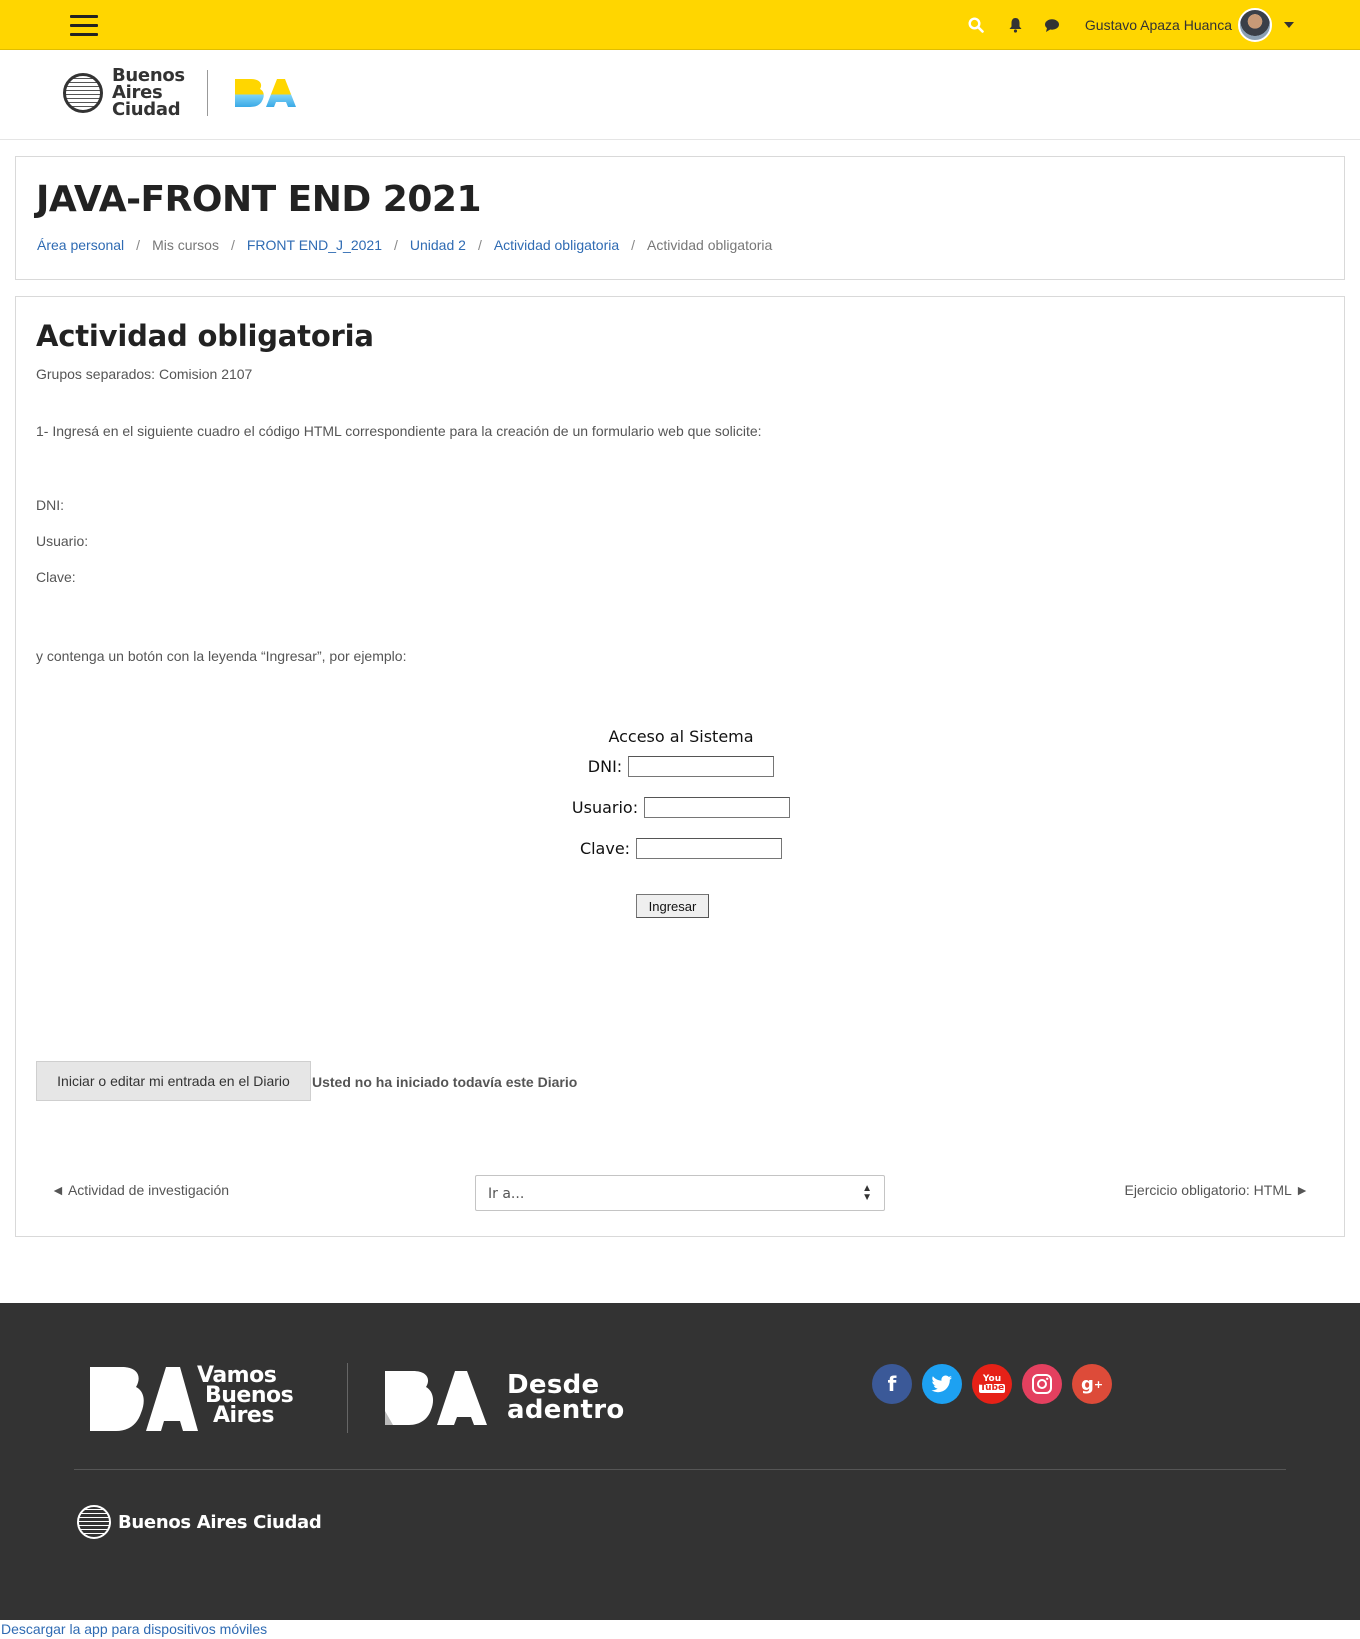 The height and width of the screenshot is (1639, 1360). What do you see at coordinates (556, 245) in the screenshot?
I see `breadcrumb-activity-link: Actividad obligatoria` at bounding box center [556, 245].